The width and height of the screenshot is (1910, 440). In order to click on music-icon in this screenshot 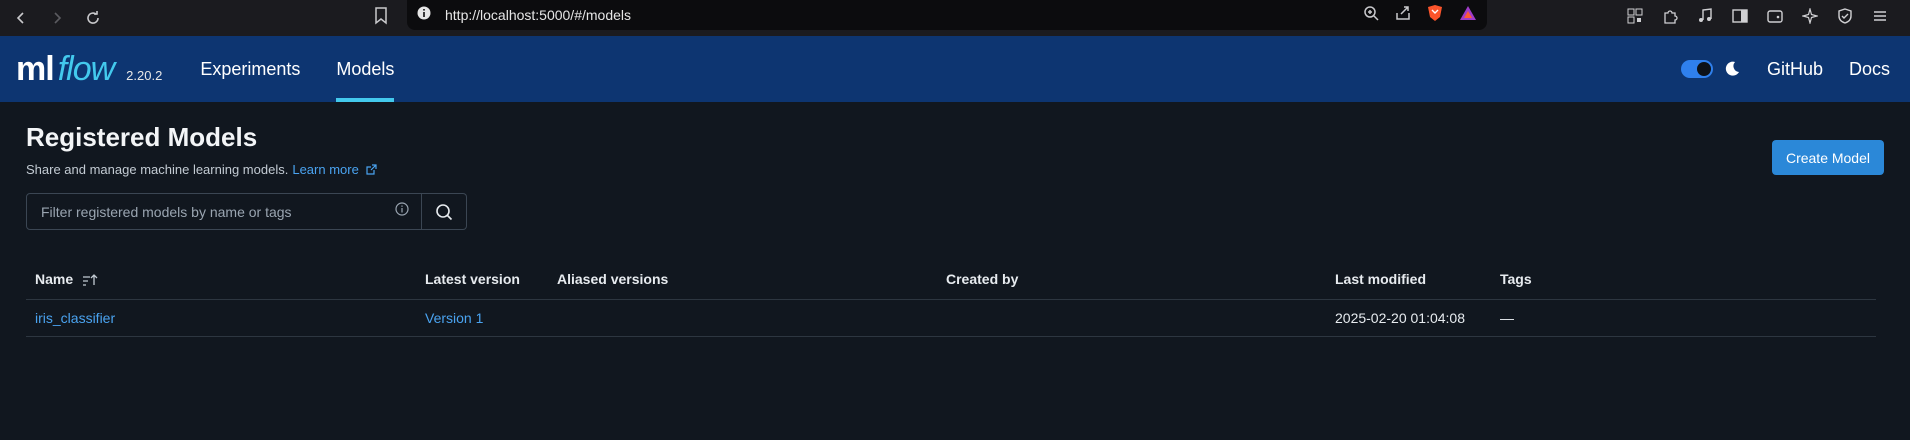, I will do `click(1705, 16)`.